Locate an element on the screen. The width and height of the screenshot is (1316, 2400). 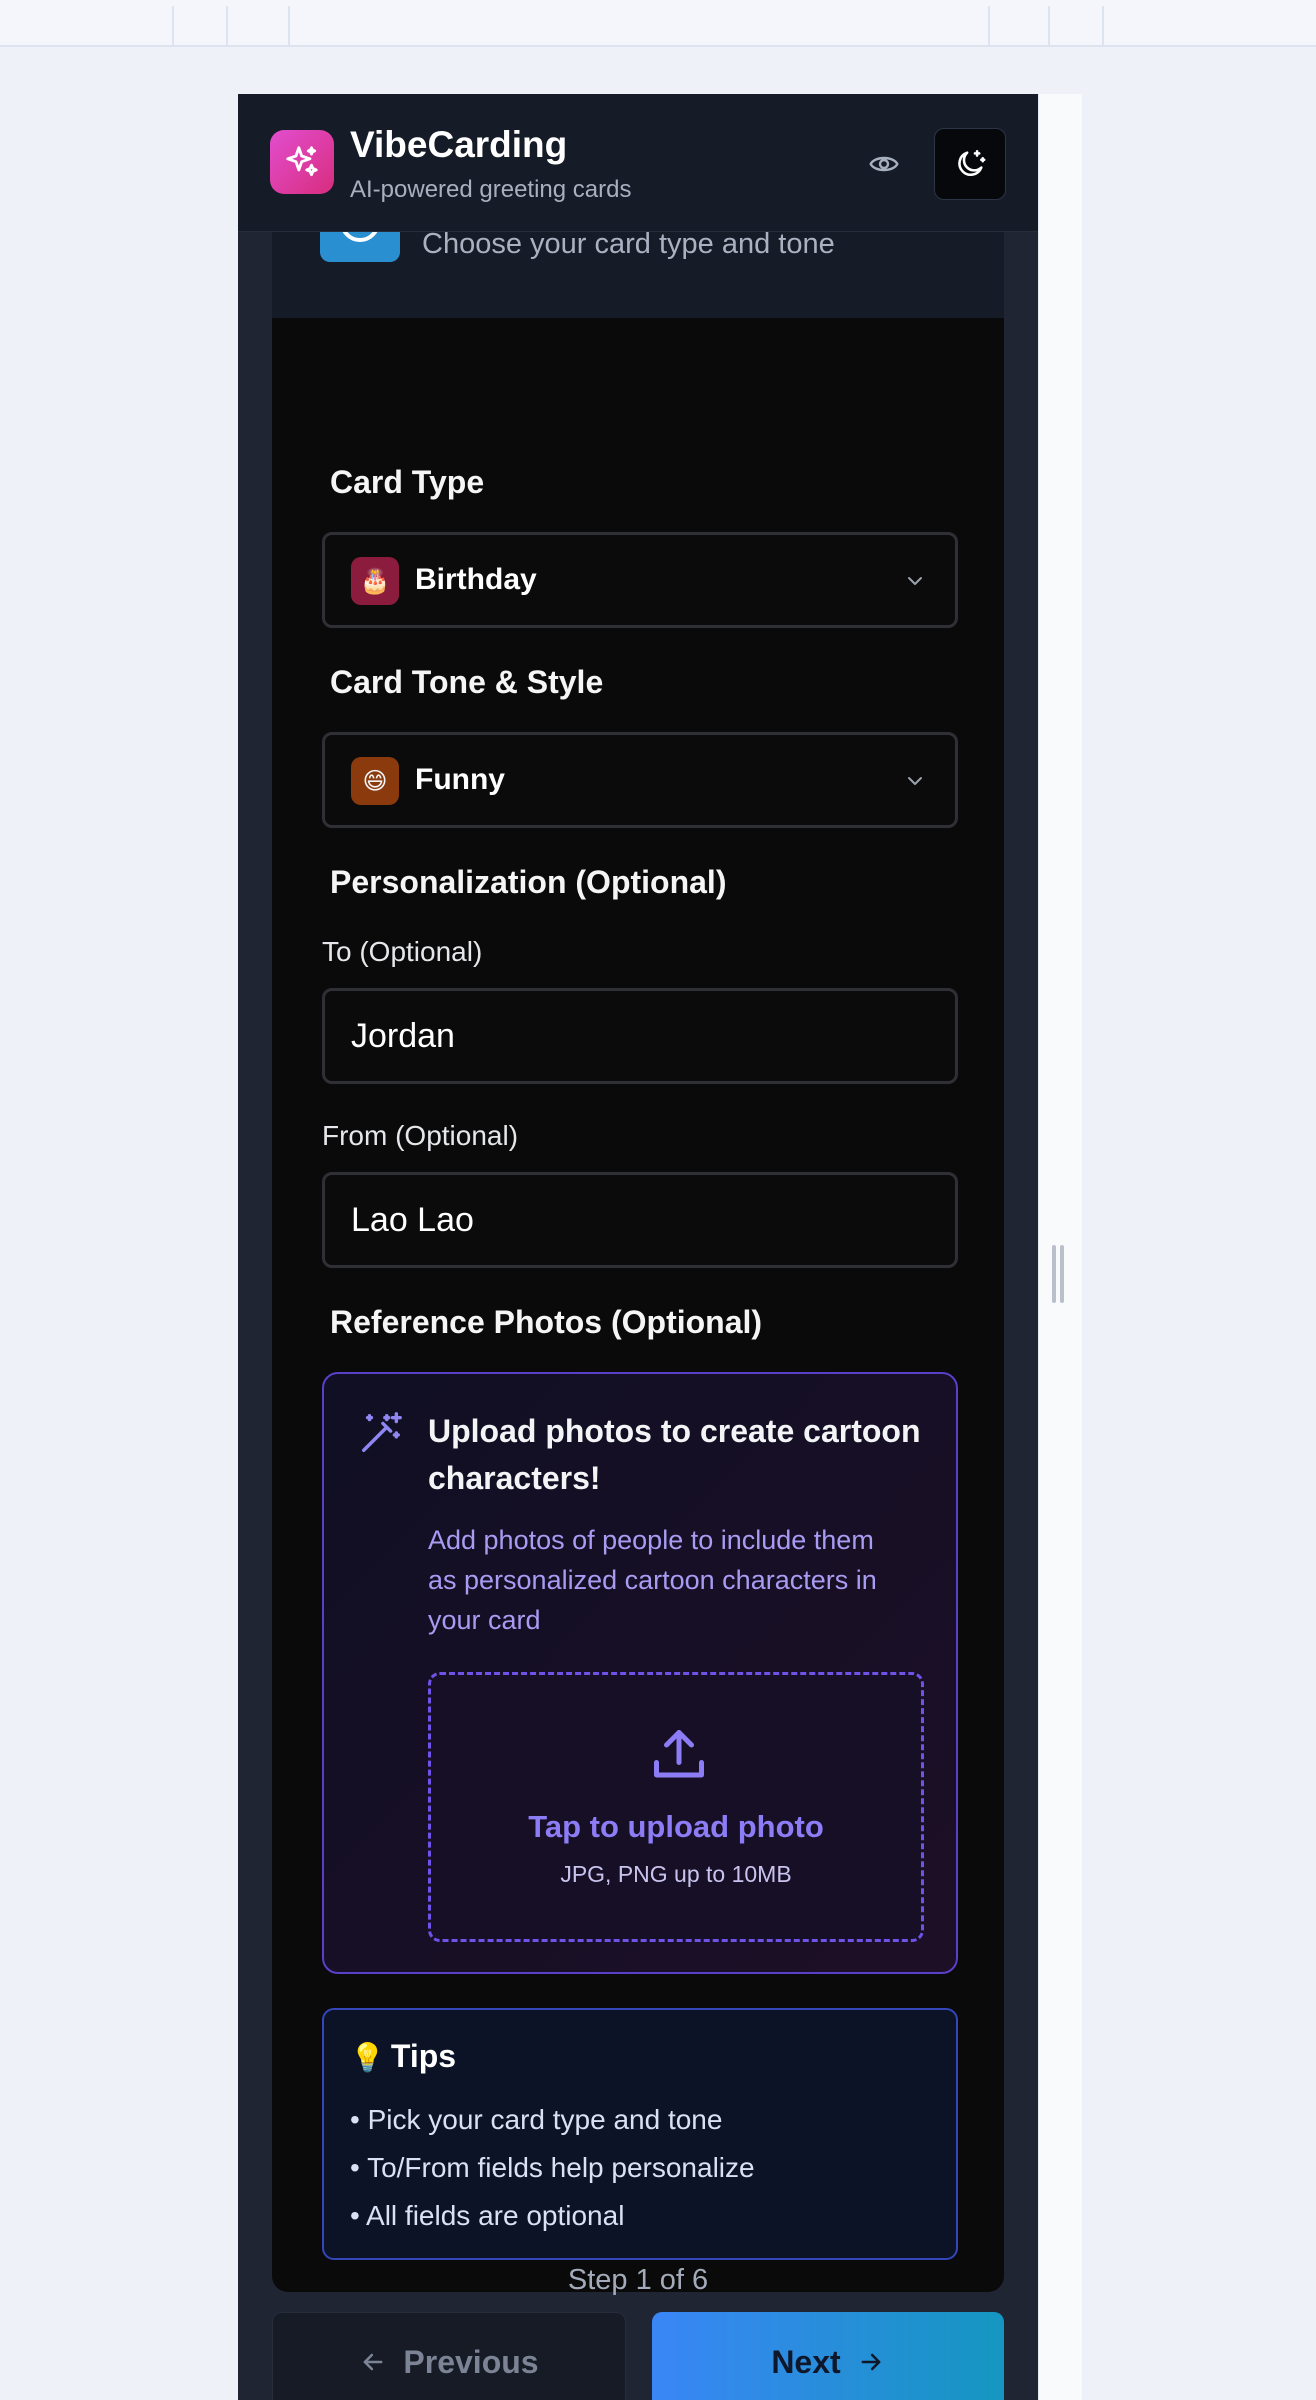
card-type-select: 🎂 Birthday is located at coordinates (640, 580).